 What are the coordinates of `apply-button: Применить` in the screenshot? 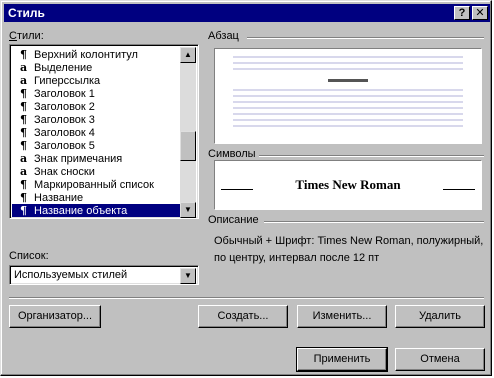 It's located at (342, 359).